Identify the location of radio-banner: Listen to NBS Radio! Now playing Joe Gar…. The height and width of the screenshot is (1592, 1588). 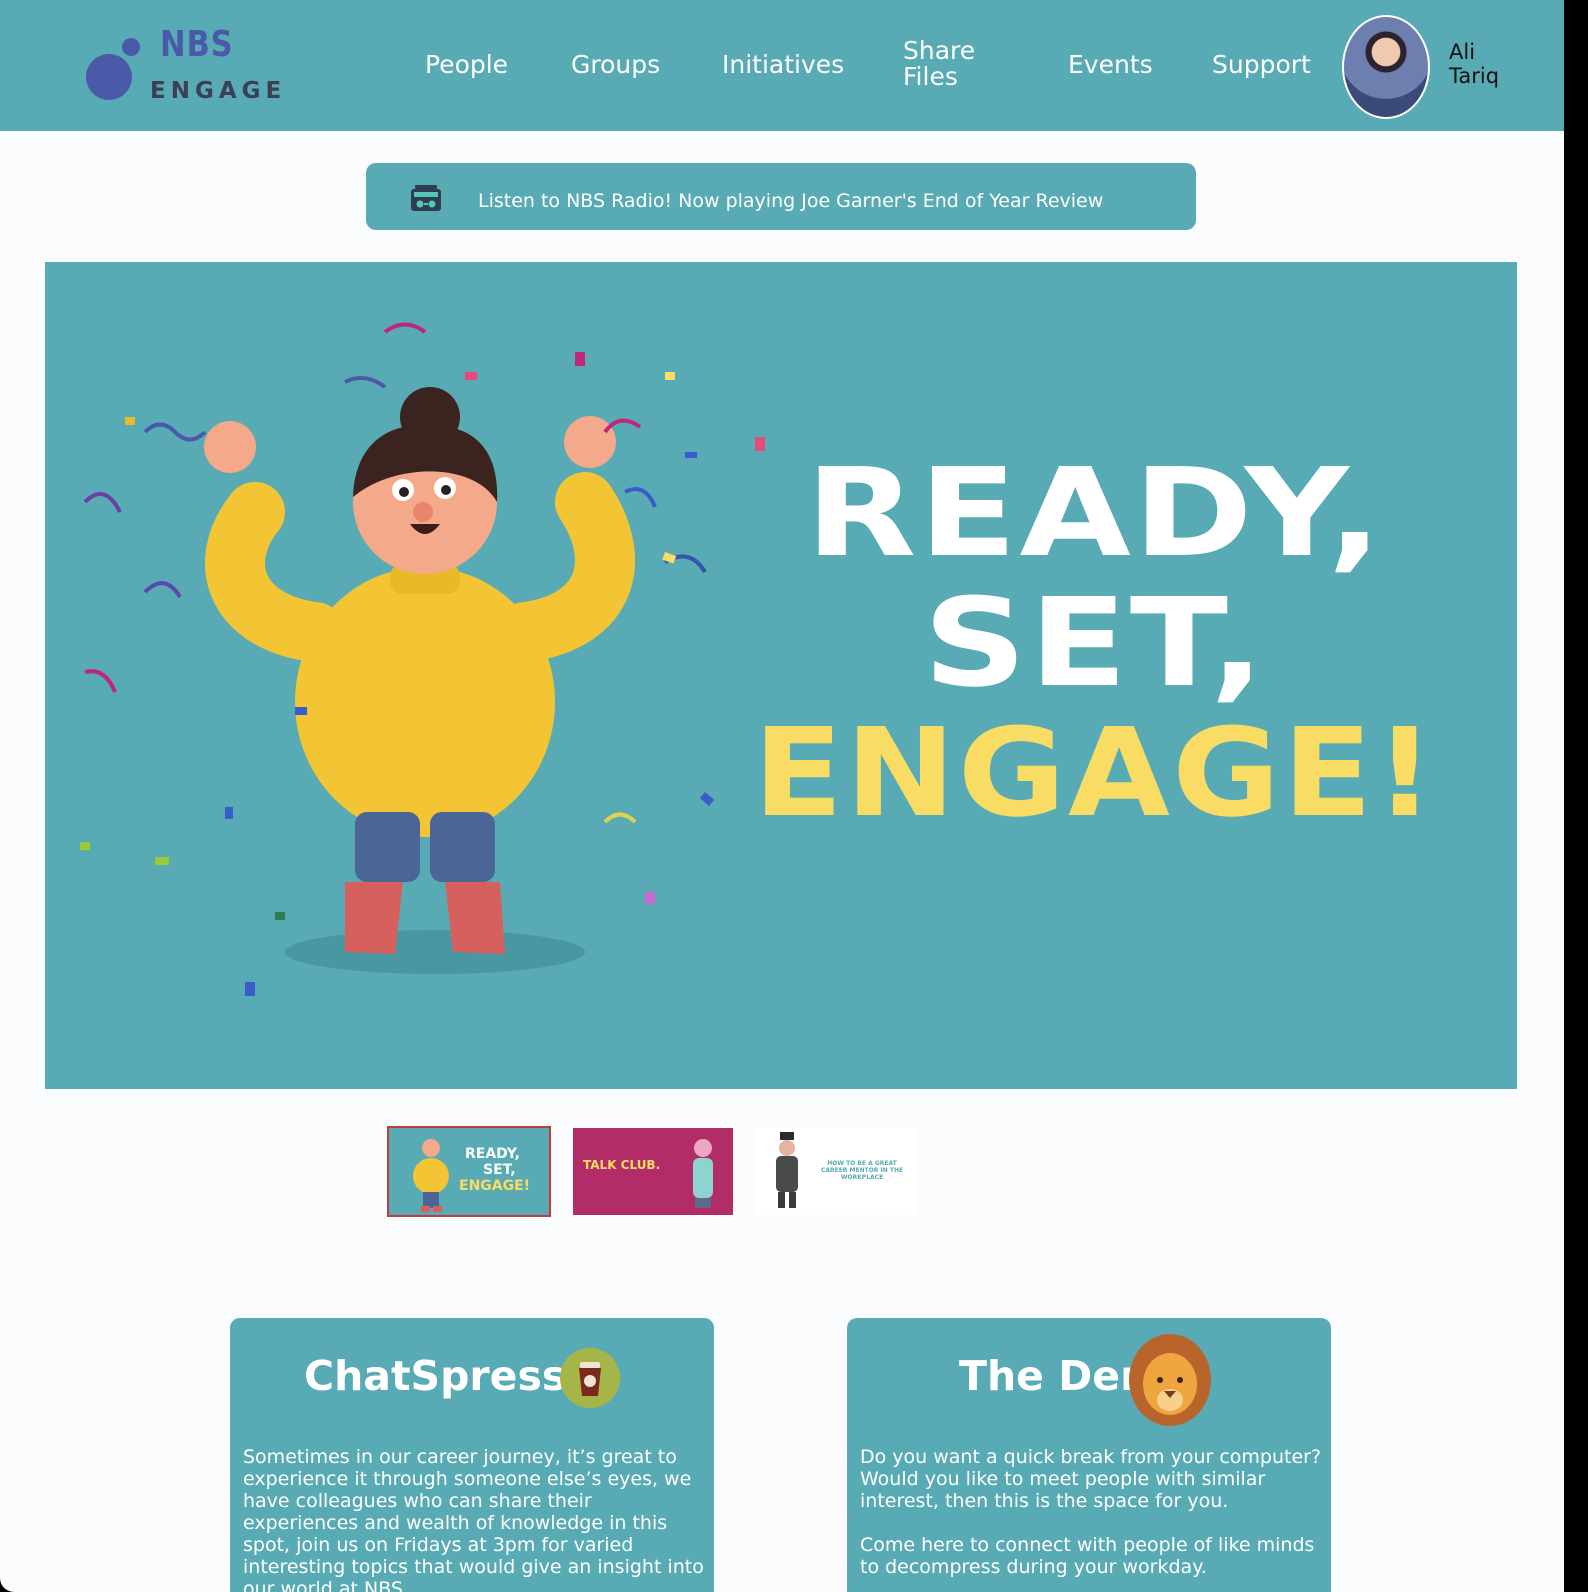
(781, 196).